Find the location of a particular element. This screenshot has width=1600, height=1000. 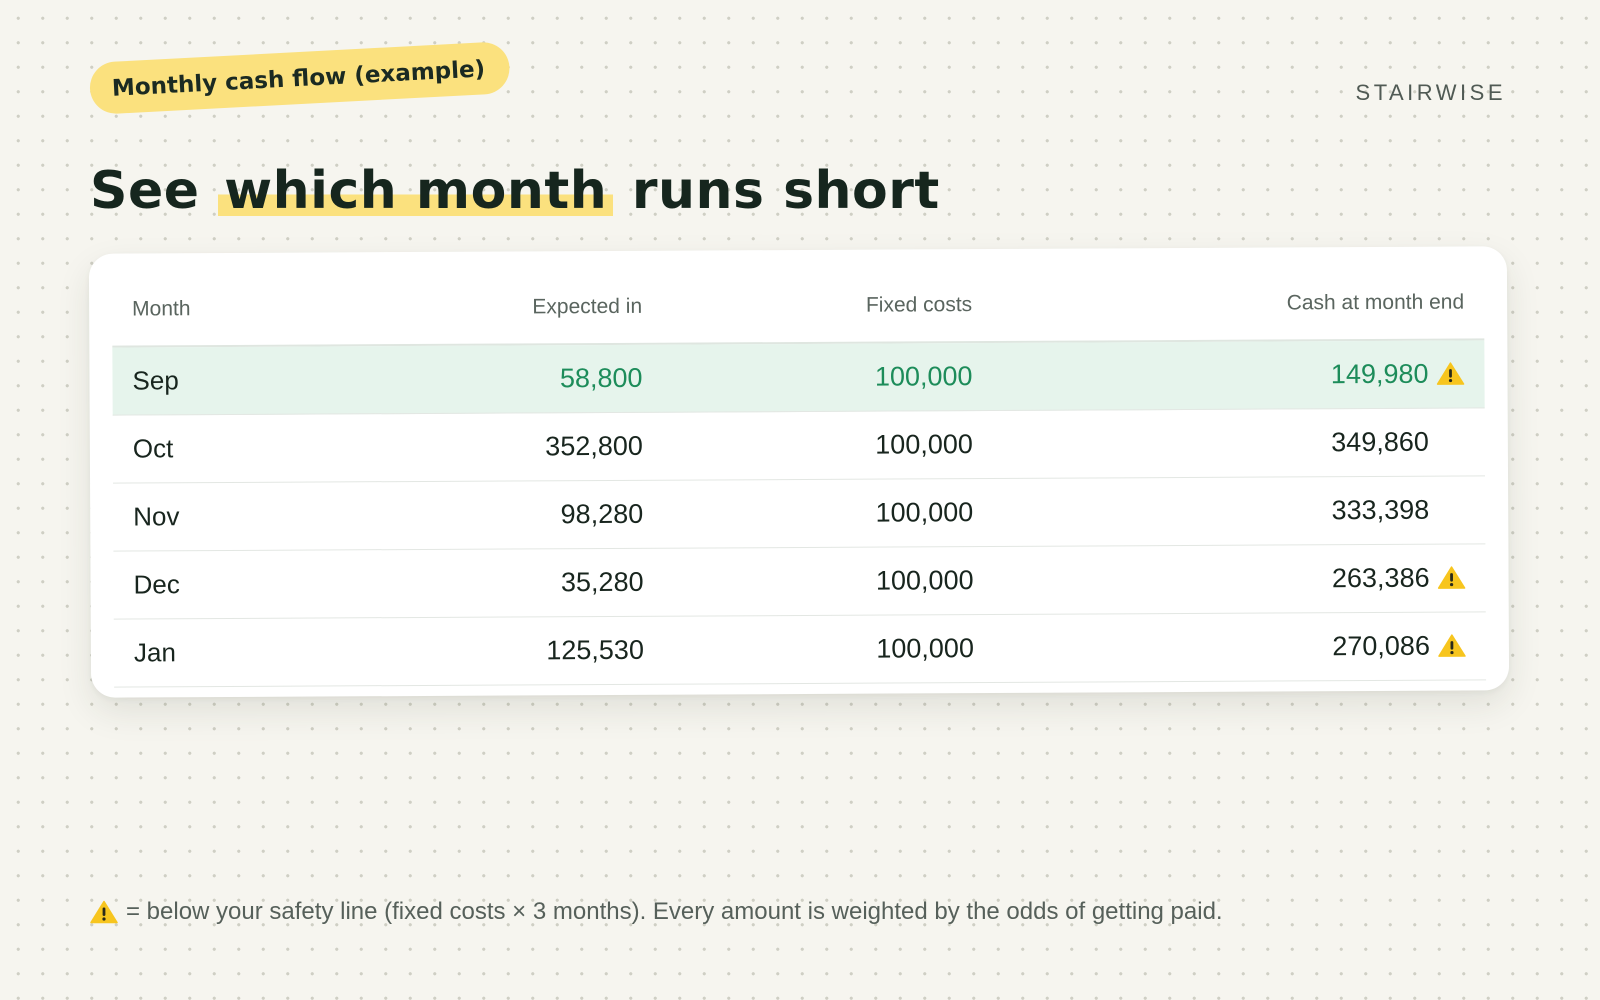

cell-month: Sep is located at coordinates (247, 380).